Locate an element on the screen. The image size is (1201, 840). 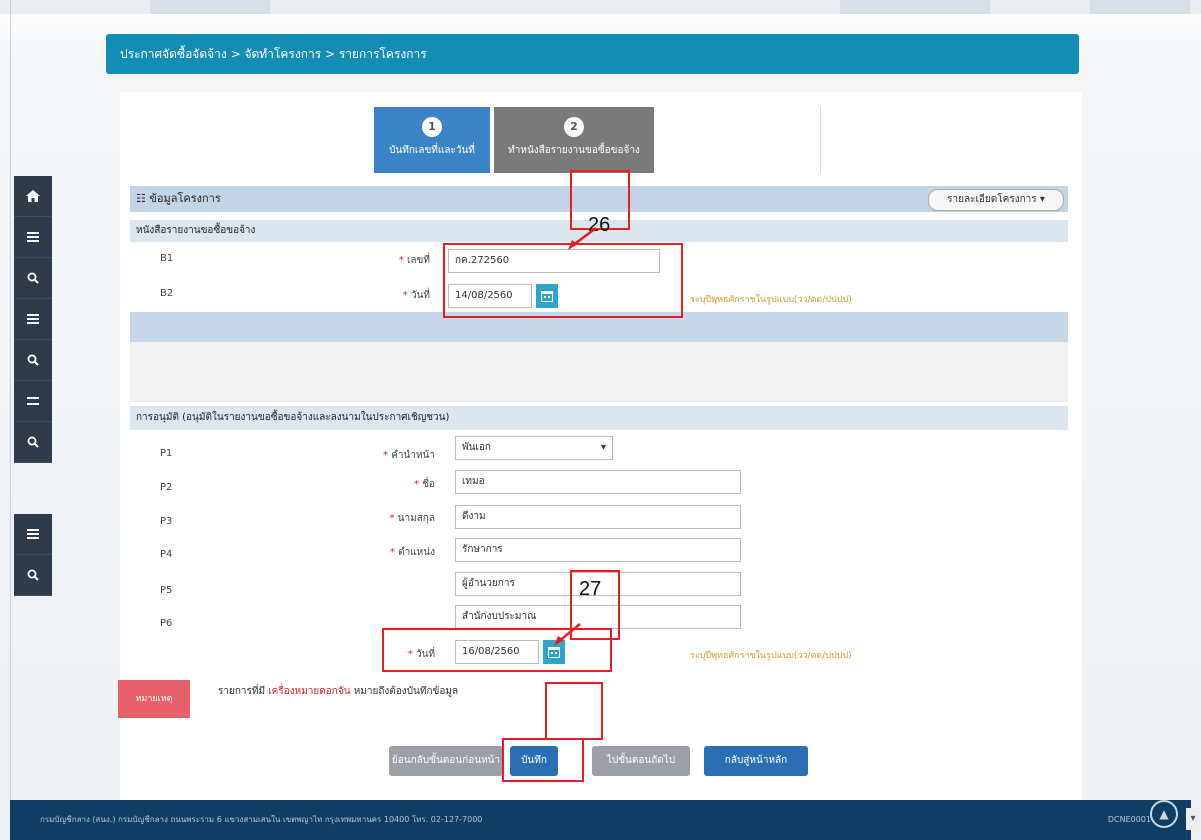
first-name-input: เทมอ is located at coordinates (598, 482).